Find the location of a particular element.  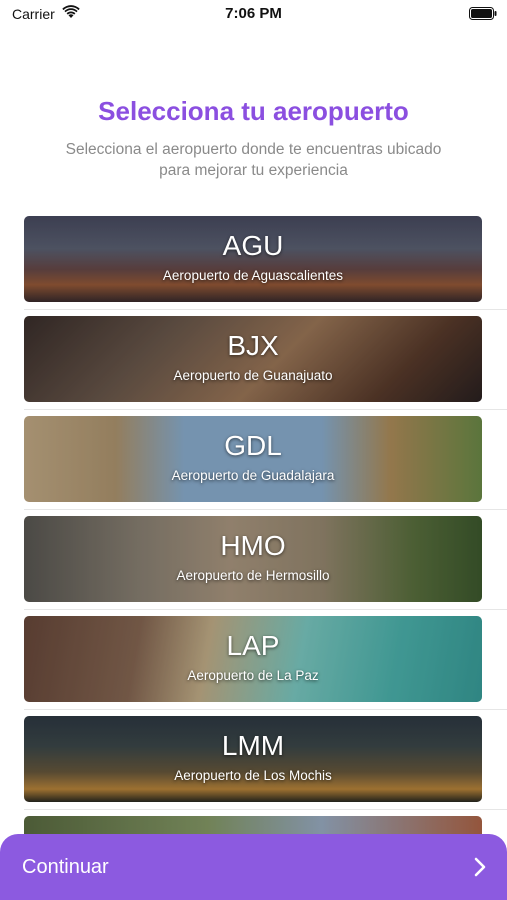

airport-code: LMM is located at coordinates (253, 745).